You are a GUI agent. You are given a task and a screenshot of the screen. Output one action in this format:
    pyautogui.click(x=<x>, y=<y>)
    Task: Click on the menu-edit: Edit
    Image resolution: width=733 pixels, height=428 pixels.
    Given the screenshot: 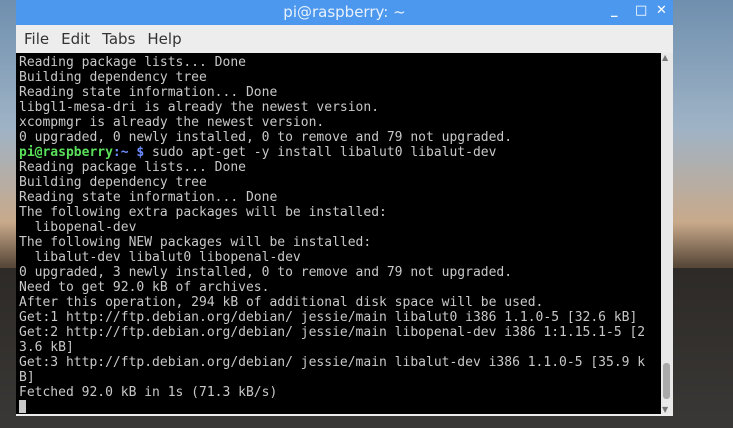 What is the action you would take?
    pyautogui.click(x=75, y=39)
    